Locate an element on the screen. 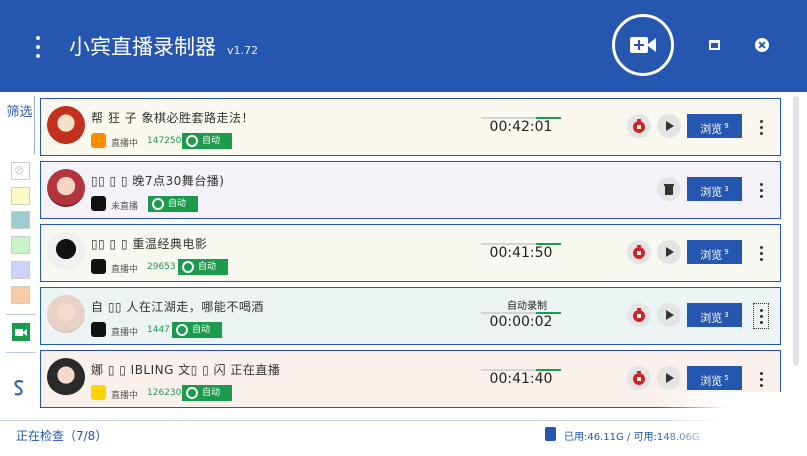 Image resolution: width=807 pixels, height=456 pixels. s-sort-glyph-icon is located at coordinates (19, 388).